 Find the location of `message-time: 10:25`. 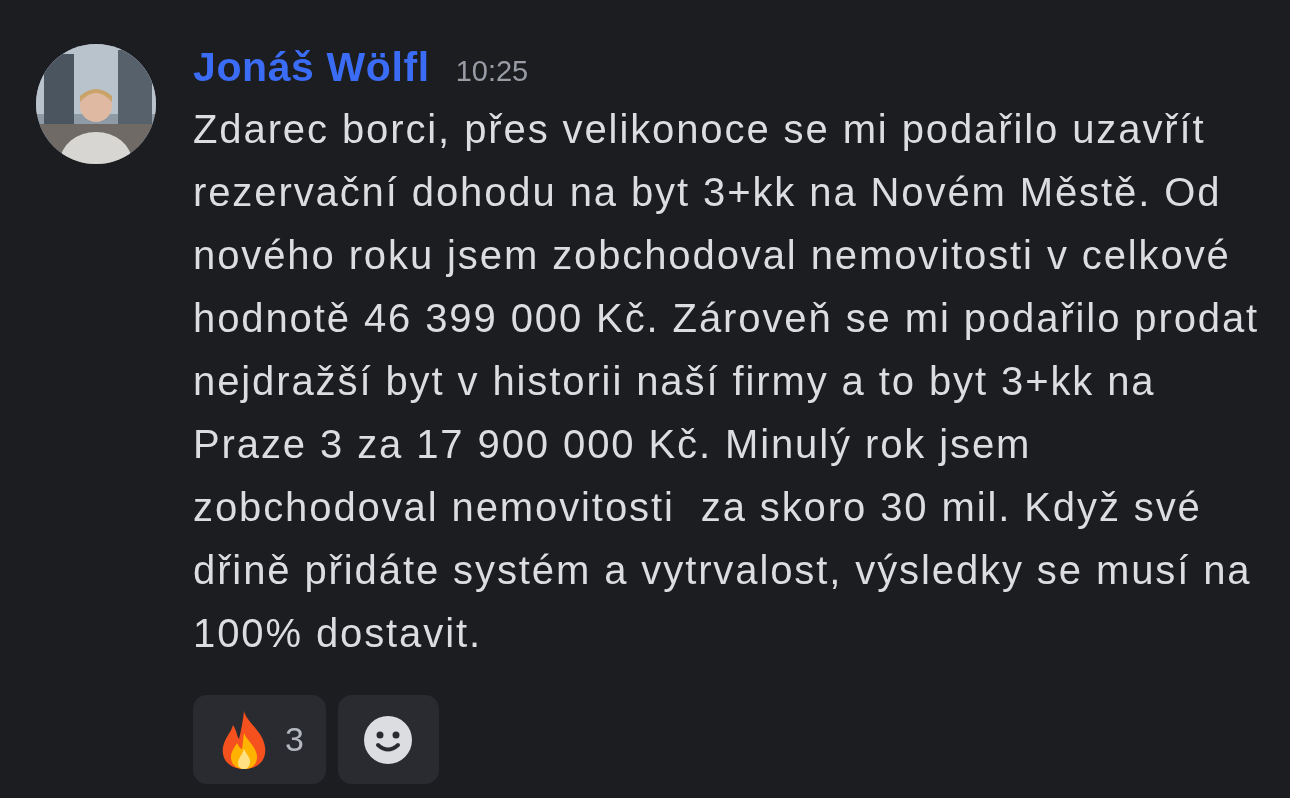

message-time: 10:25 is located at coordinates (492, 71).